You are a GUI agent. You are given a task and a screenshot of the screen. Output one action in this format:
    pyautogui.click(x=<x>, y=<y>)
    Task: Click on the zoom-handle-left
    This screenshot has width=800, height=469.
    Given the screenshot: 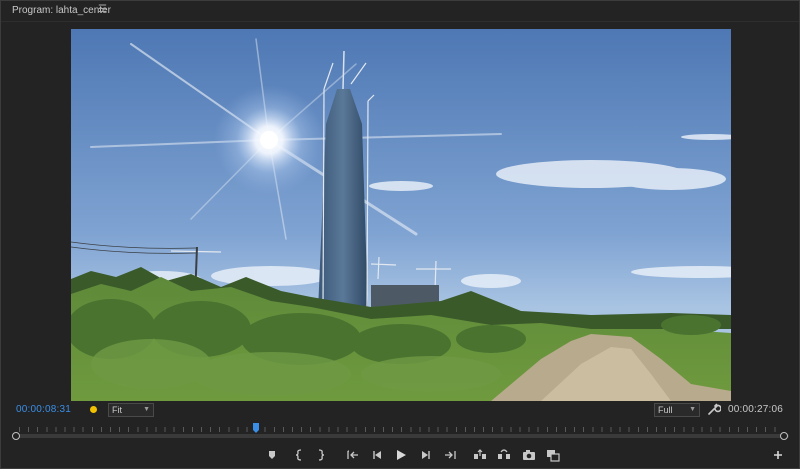 What is the action you would take?
    pyautogui.click(x=16, y=436)
    